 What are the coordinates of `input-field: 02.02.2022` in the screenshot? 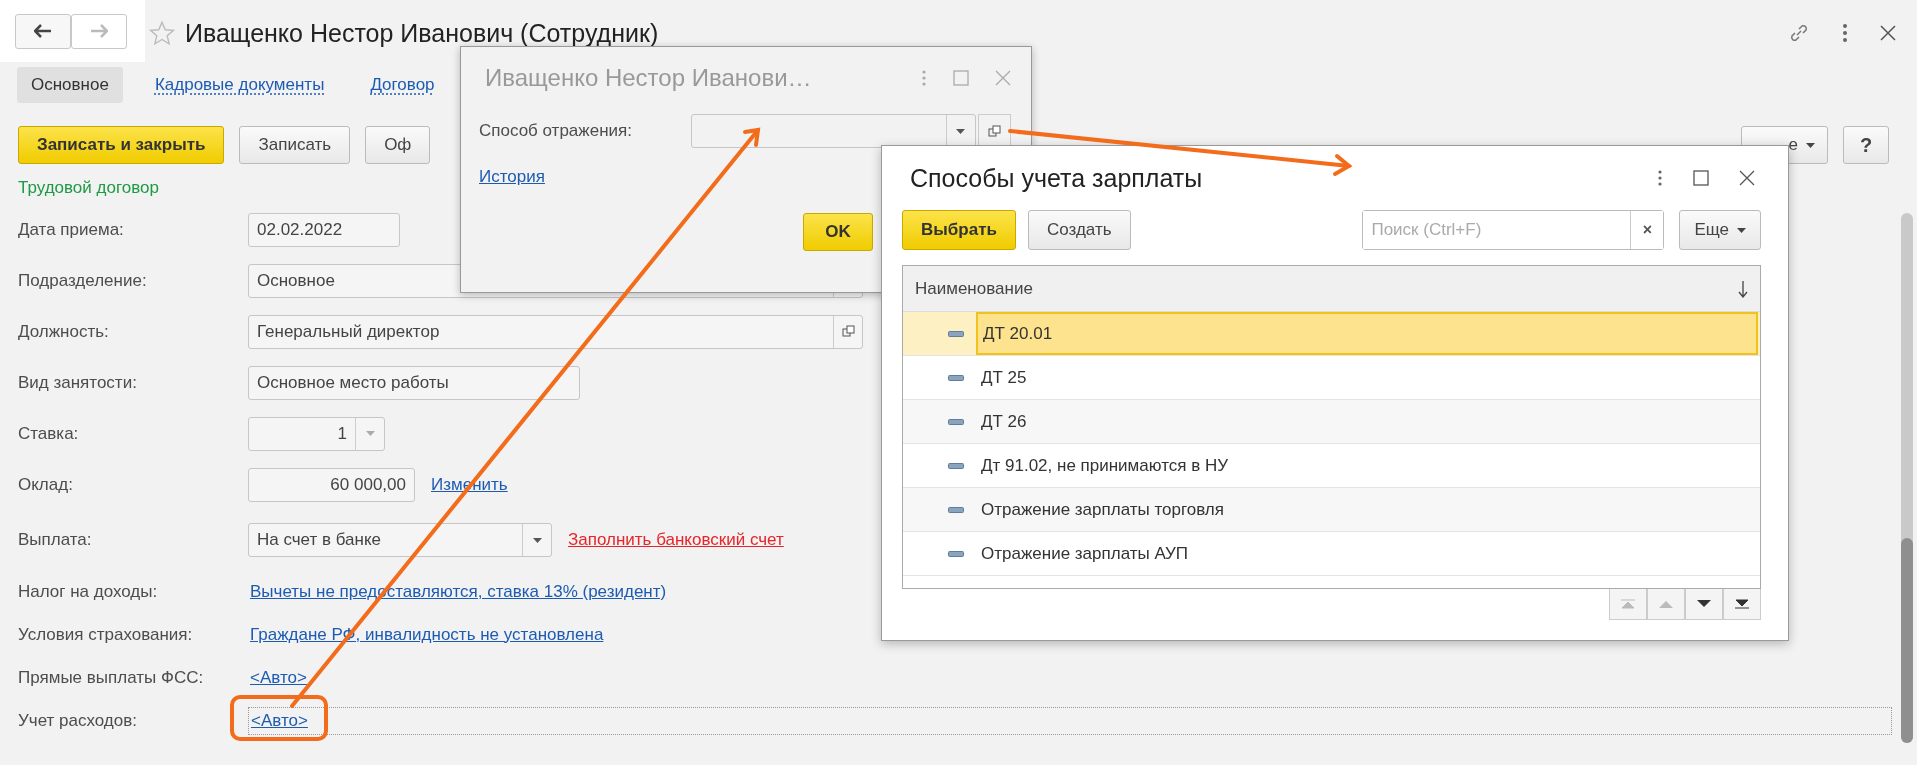 It's located at (324, 229).